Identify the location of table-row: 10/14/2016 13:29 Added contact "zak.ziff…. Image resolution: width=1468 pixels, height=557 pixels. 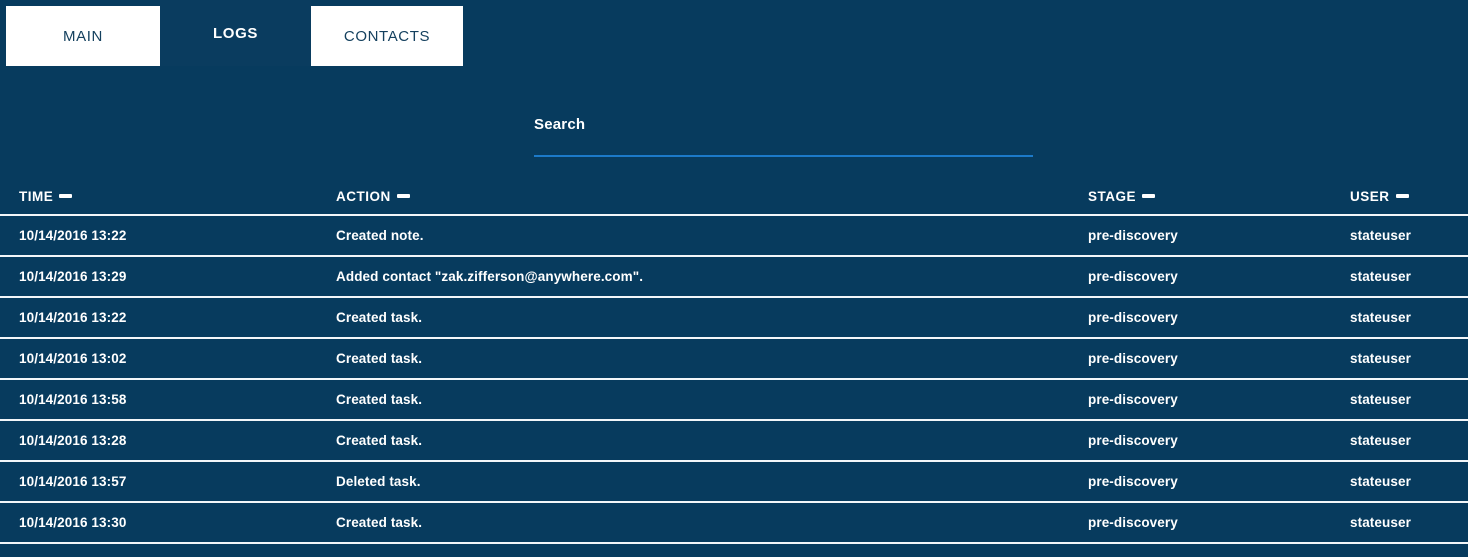
(734, 277).